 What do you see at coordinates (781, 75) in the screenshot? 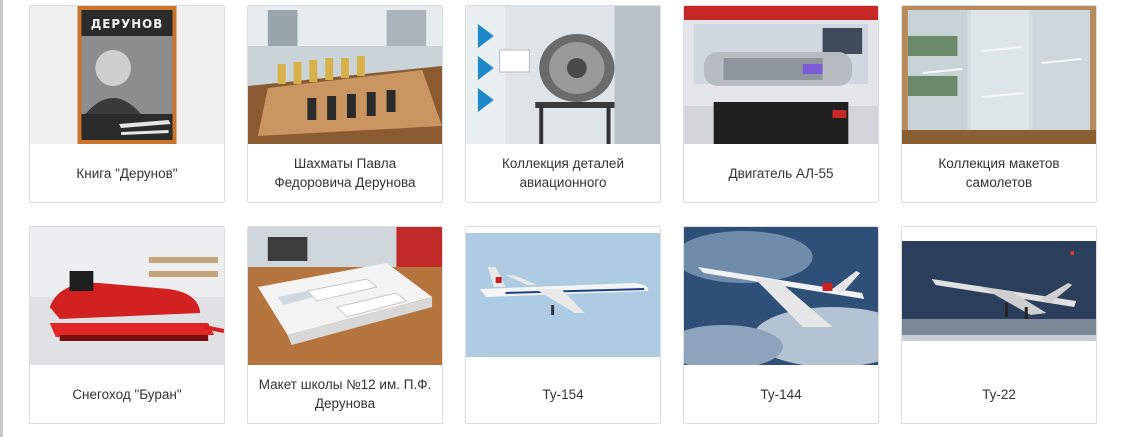
I see `exhibit-image-al55-engine` at bounding box center [781, 75].